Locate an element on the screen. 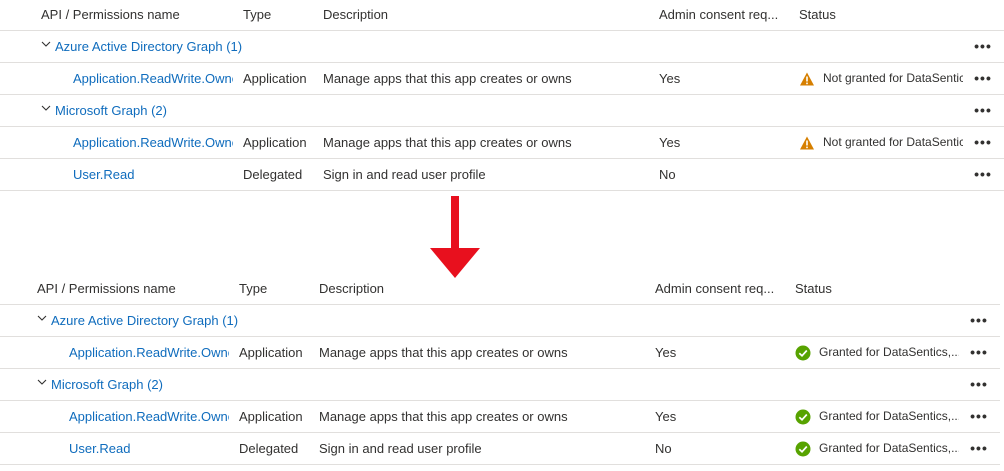  arrow-down-icon is located at coordinates (455, 237).